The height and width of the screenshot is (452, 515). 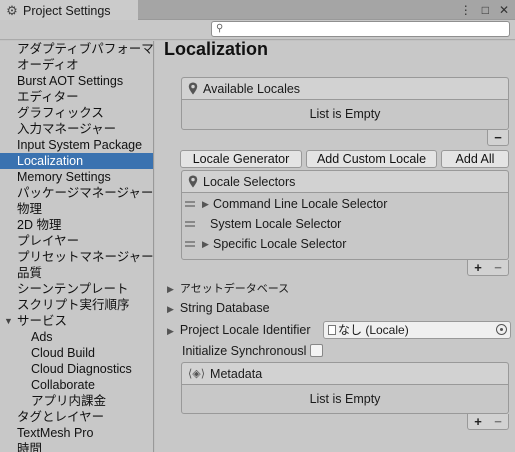 I want to click on sidebar-item-cloud-build: Cloud Build, so click(x=76, y=353).